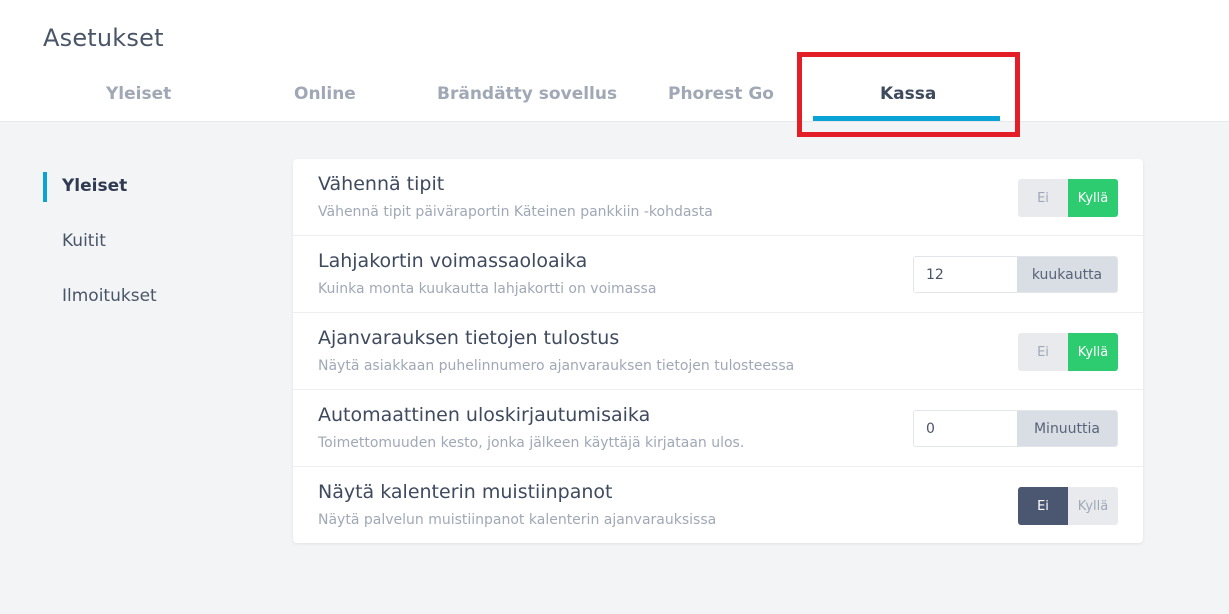 Image resolution: width=1229 pixels, height=614 pixels. I want to click on tab-online: Online, so click(325, 94).